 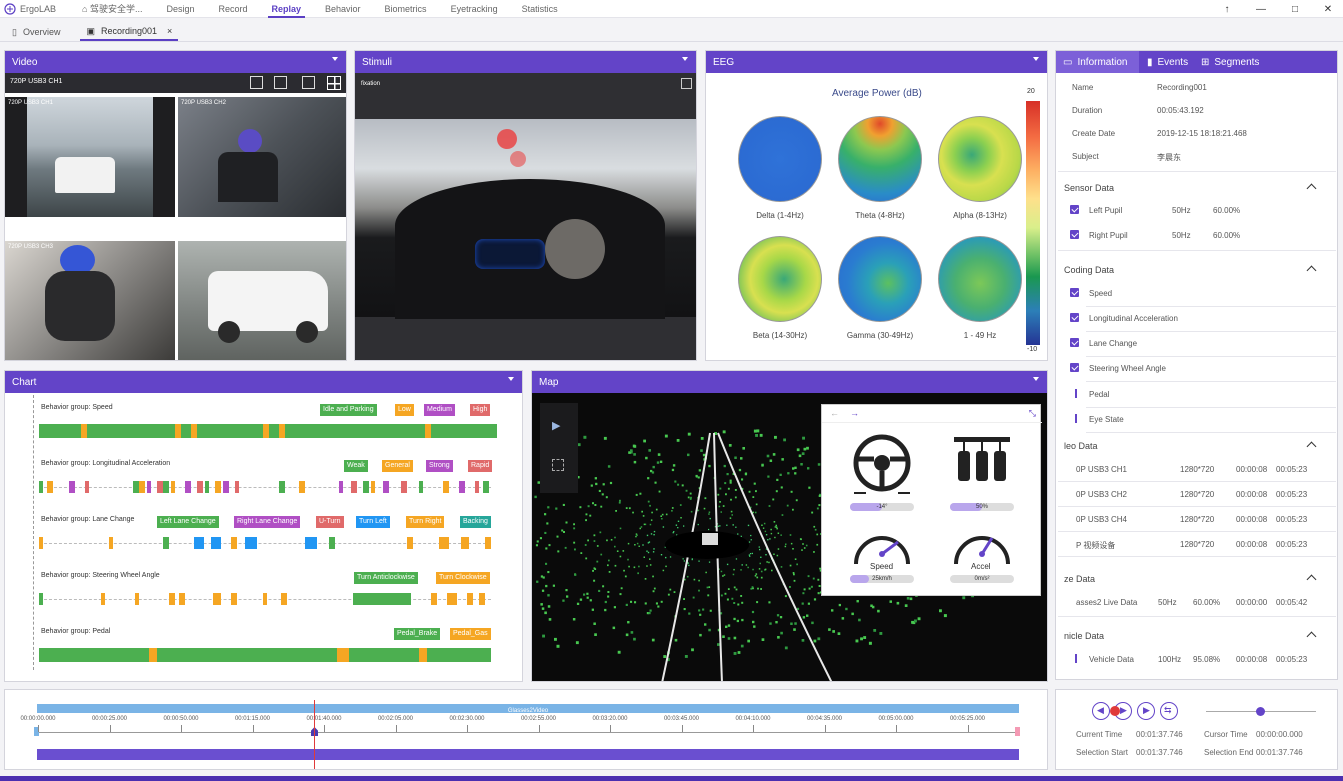 I want to click on close-icon: ✕, so click(x=1328, y=9).